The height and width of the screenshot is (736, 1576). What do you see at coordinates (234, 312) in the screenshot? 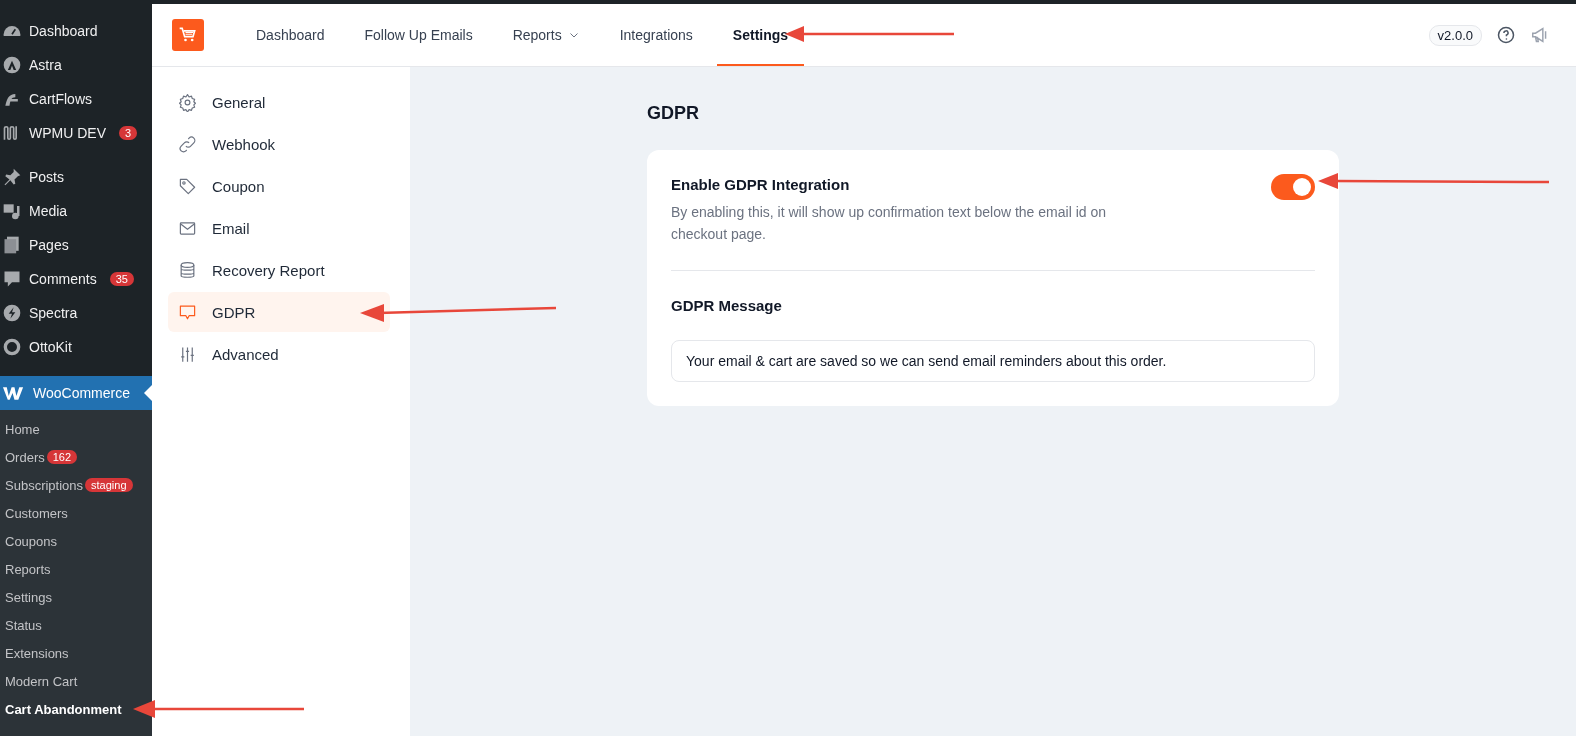
I see `nav-label: GDPR` at bounding box center [234, 312].